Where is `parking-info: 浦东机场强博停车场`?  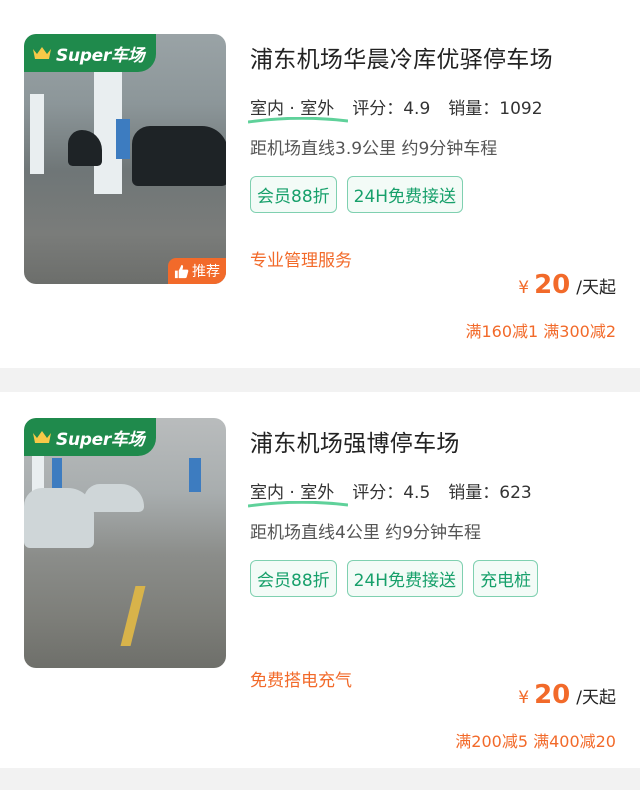
parking-info: 浦东机场强博停车场 is located at coordinates (436, 441).